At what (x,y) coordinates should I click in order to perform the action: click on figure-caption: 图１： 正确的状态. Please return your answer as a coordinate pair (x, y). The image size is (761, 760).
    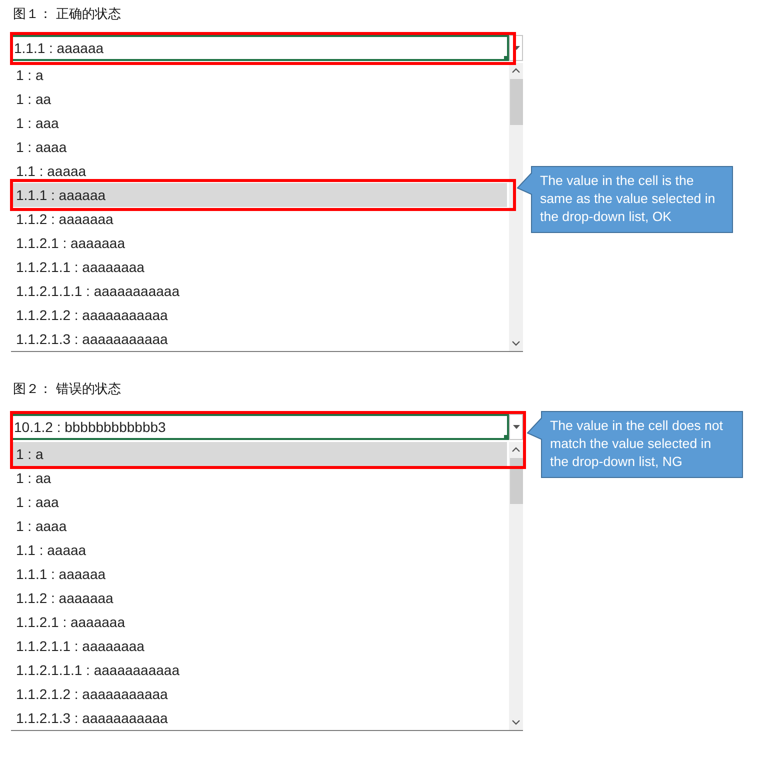
    Looking at the image, I should click on (67, 15).